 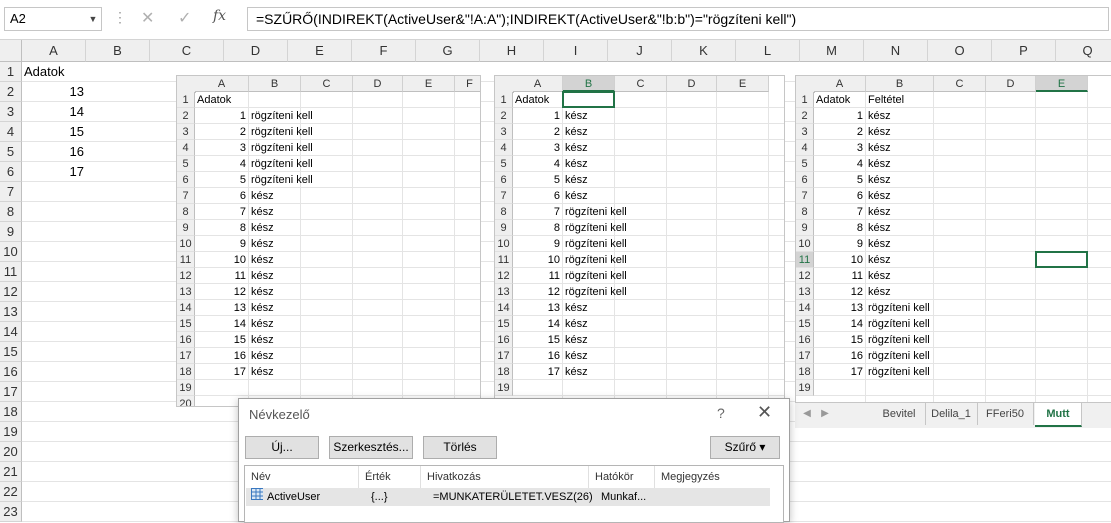 I want to click on active-cell-selection, so click(x=1061, y=259).